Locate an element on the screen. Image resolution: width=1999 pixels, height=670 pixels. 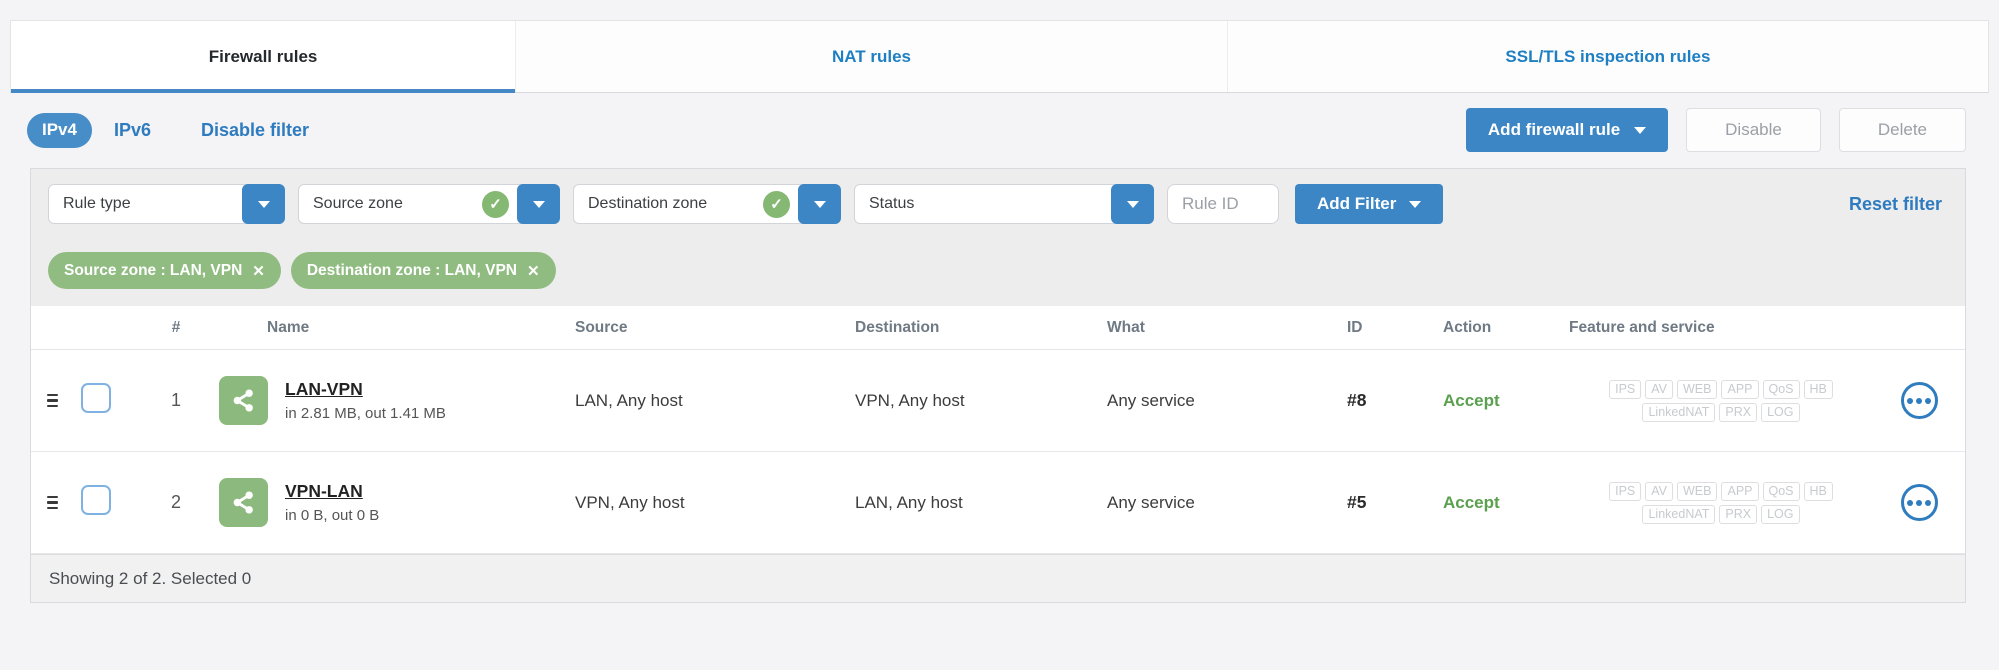
source-zone-label: Source zone is located at coordinates (358, 203).